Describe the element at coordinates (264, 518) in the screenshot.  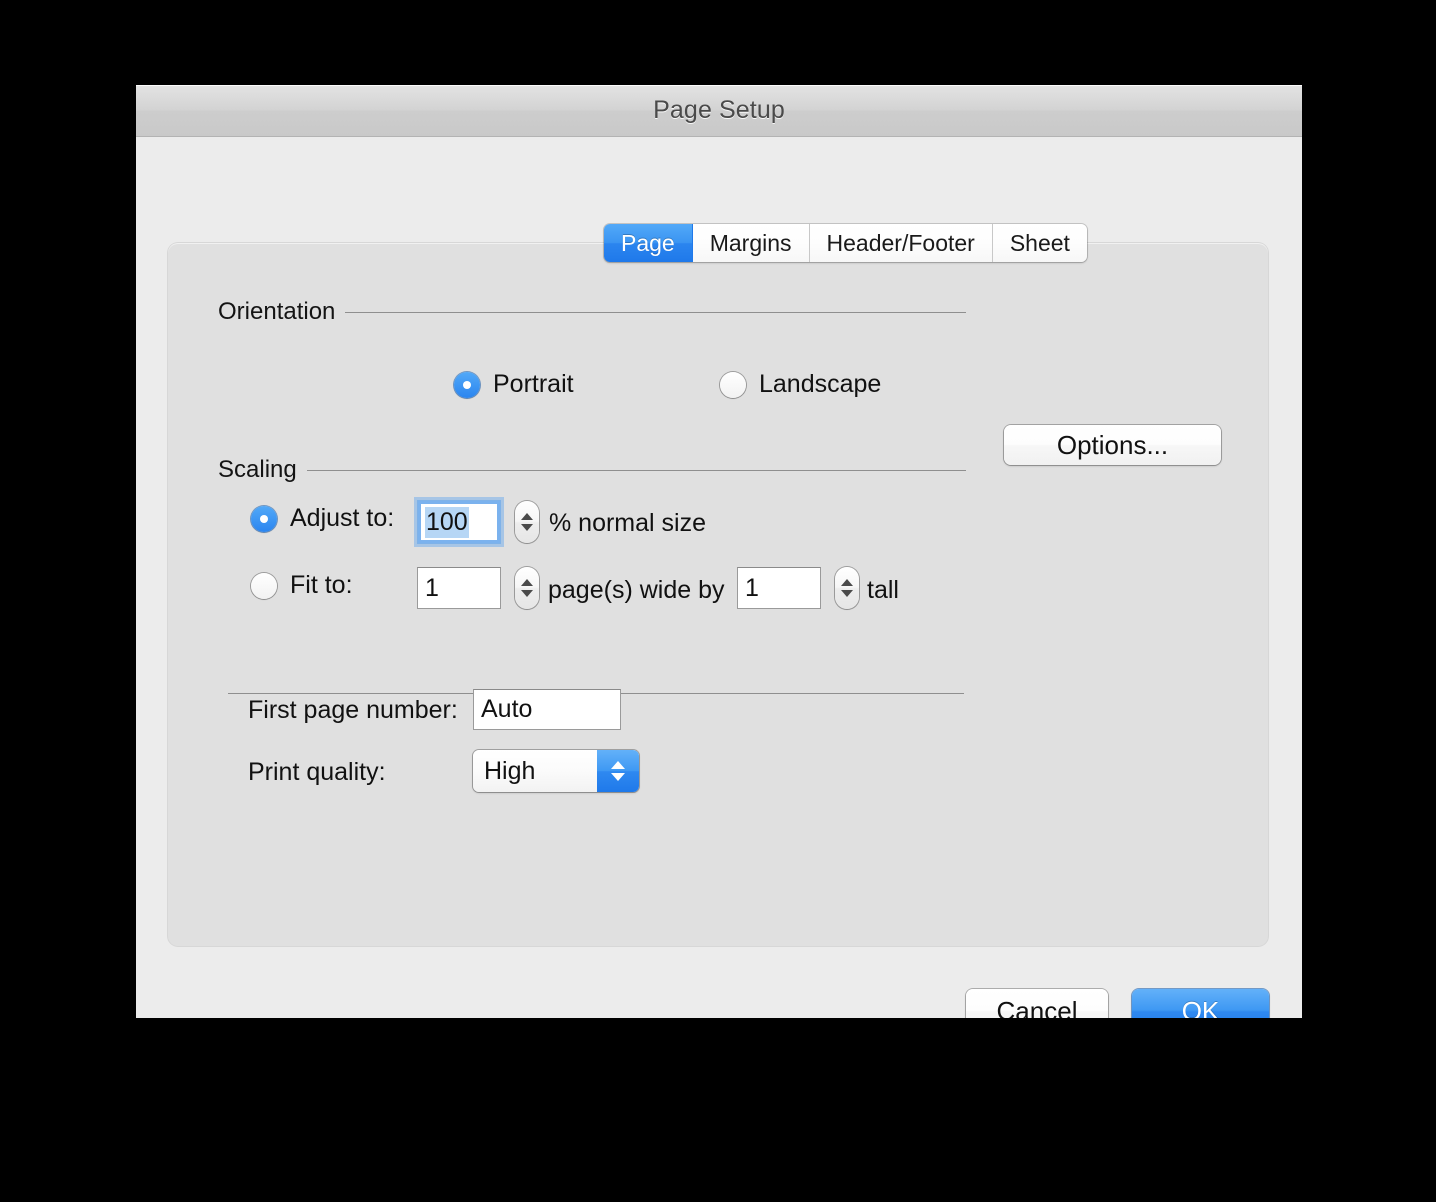
I see `radio-adjust-to-icon` at that location.